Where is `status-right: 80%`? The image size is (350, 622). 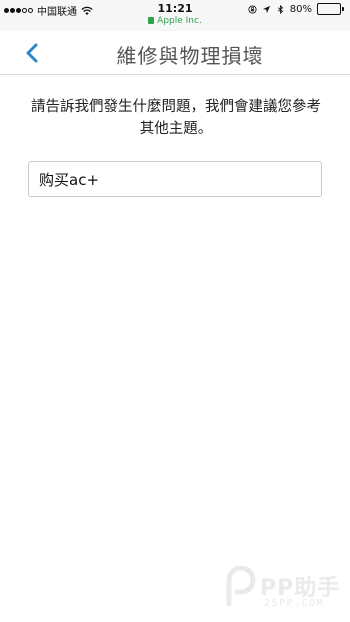 status-right: 80% is located at coordinates (296, 9).